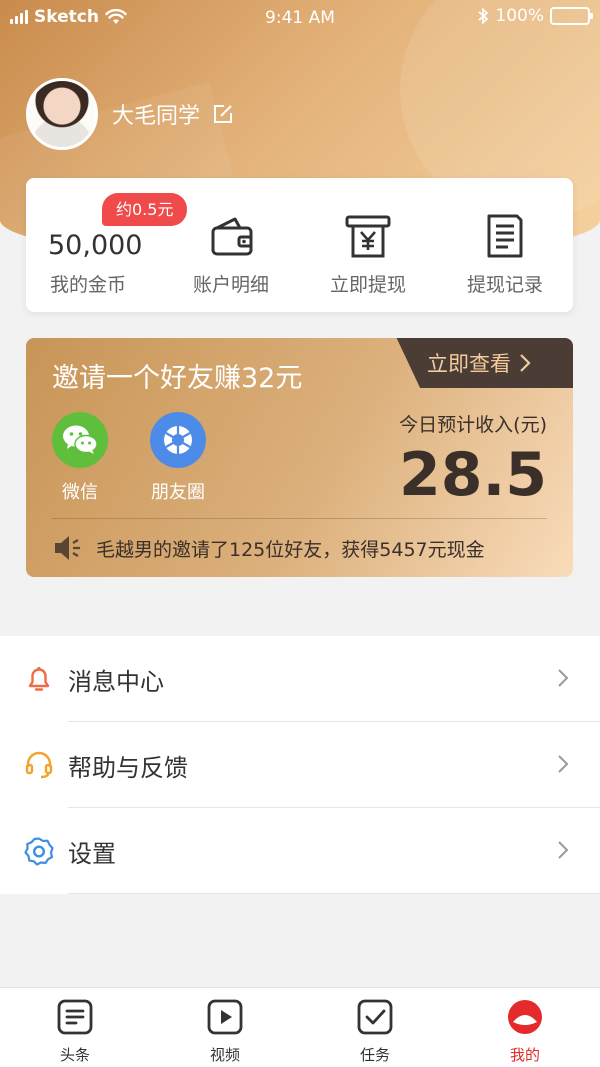 This screenshot has height=1067, width=600. I want to click on view-now-label: 立即查看, so click(469, 364).